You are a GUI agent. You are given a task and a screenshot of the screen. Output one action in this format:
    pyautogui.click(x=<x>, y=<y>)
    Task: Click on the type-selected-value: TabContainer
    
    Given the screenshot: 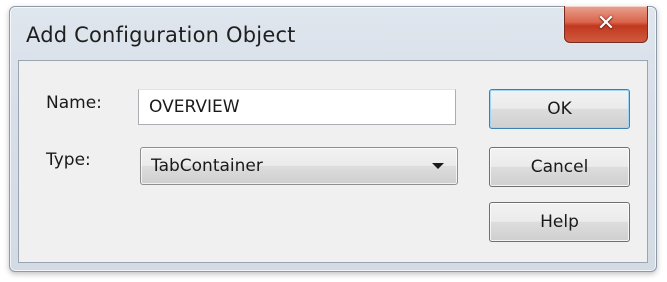 What is the action you would take?
    pyautogui.click(x=207, y=166)
    